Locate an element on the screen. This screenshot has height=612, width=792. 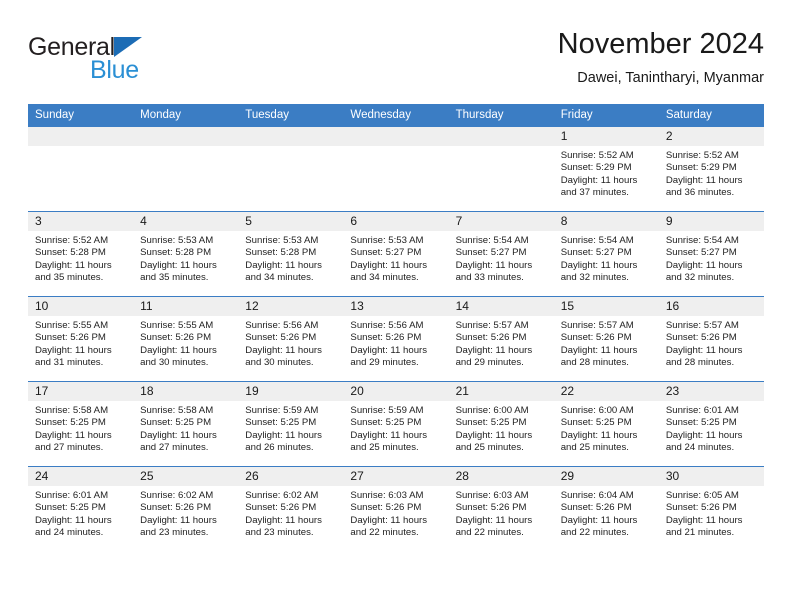
page-title: November 2024 is located at coordinates (660, 44).